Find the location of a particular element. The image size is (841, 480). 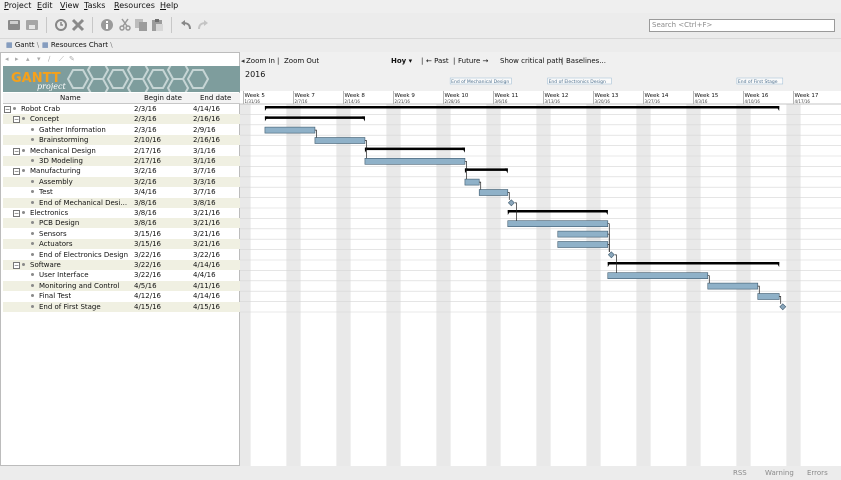

search-input: Search <Ctrl+F> is located at coordinates (742, 25).